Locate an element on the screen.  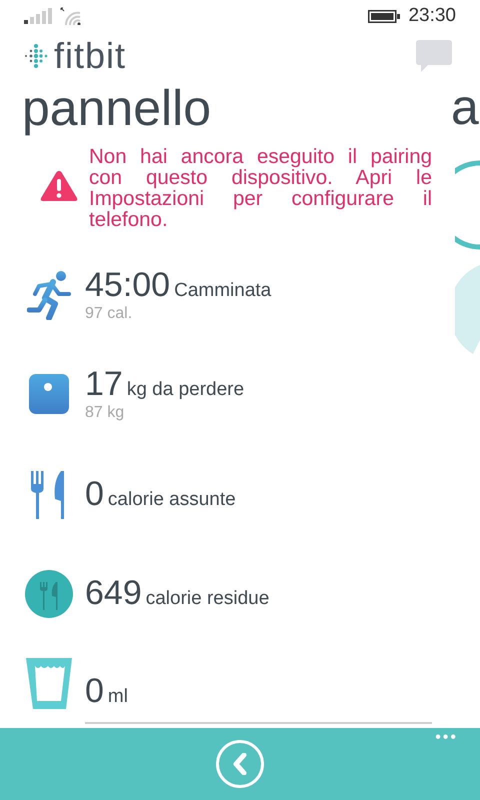
status-time: 23:30 is located at coordinates (432, 16).